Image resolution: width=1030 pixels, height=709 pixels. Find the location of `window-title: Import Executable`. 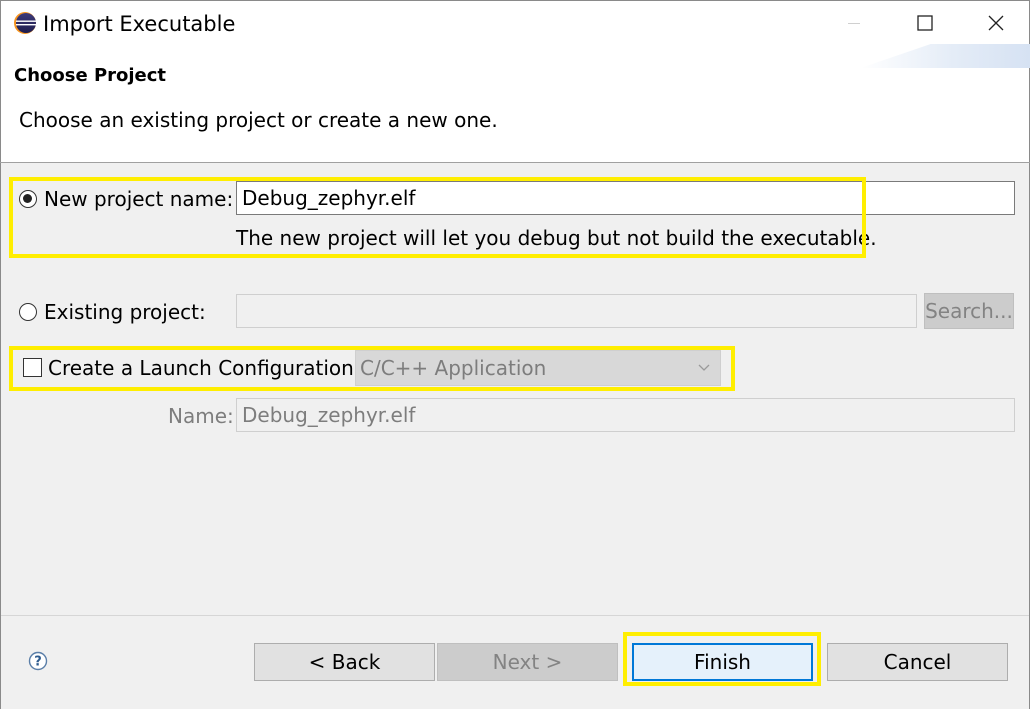

window-title: Import Executable is located at coordinates (139, 24).